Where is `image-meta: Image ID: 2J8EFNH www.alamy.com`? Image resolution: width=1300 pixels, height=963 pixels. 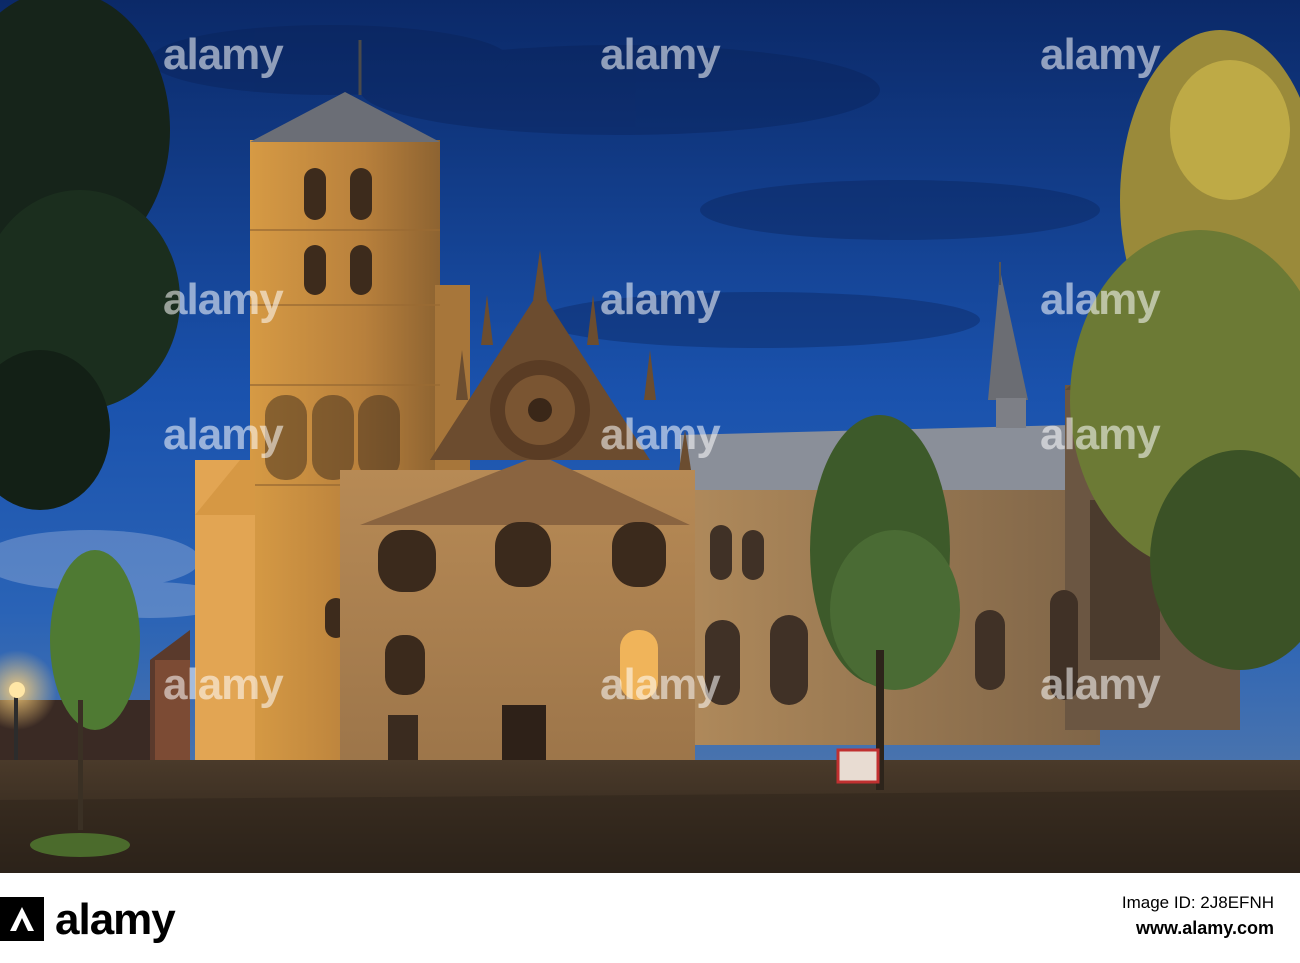
image-meta: Image ID: 2J8EFNH www.alamy.com is located at coordinates (1198, 916).